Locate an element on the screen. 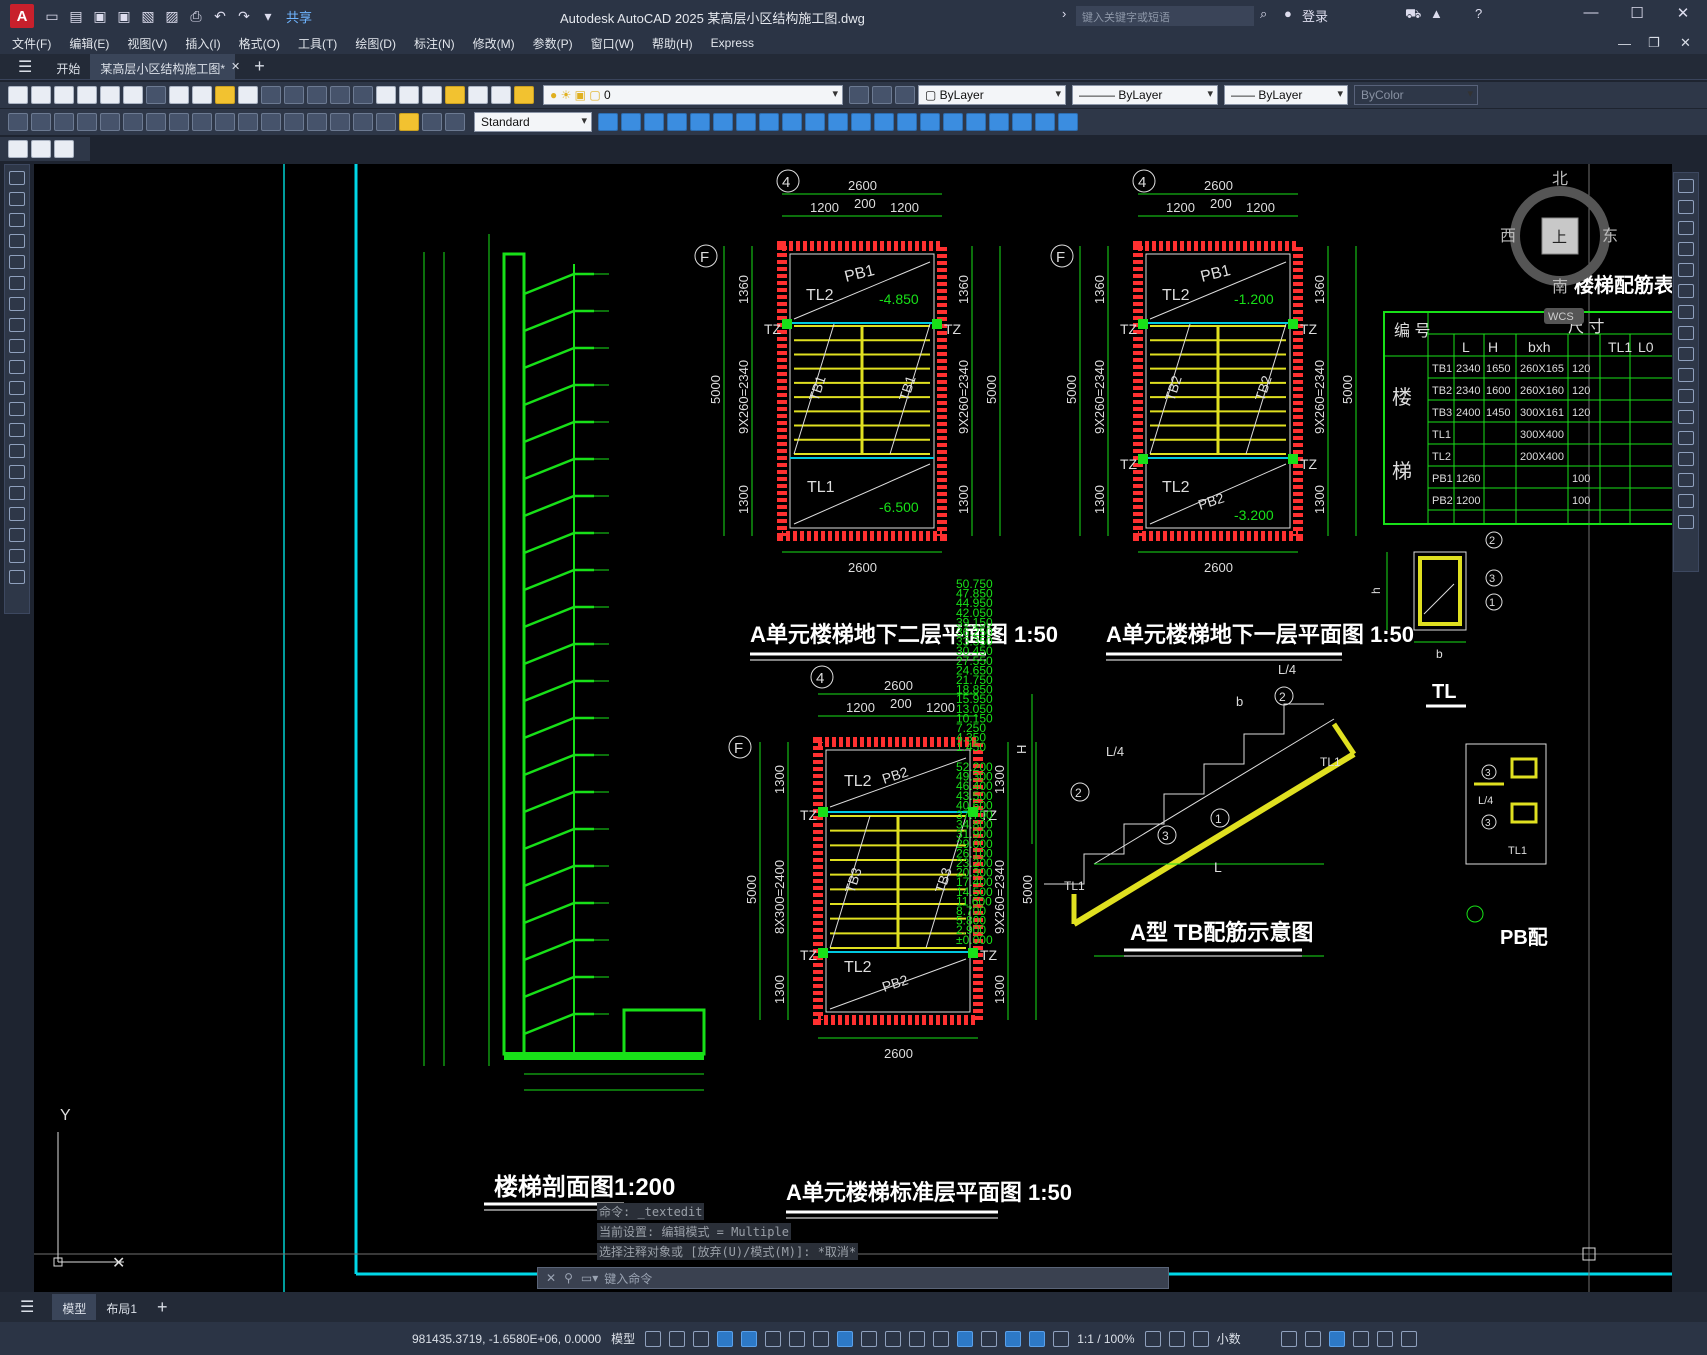 Image resolution: width=1707 pixels, height=1355 pixels. menu-express: Express is located at coordinates (732, 43).